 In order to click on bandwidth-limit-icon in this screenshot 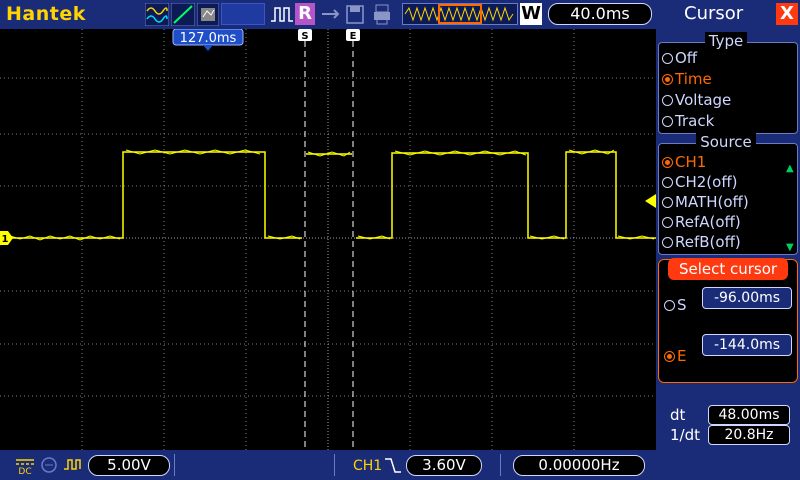, I will do `click(49, 465)`.